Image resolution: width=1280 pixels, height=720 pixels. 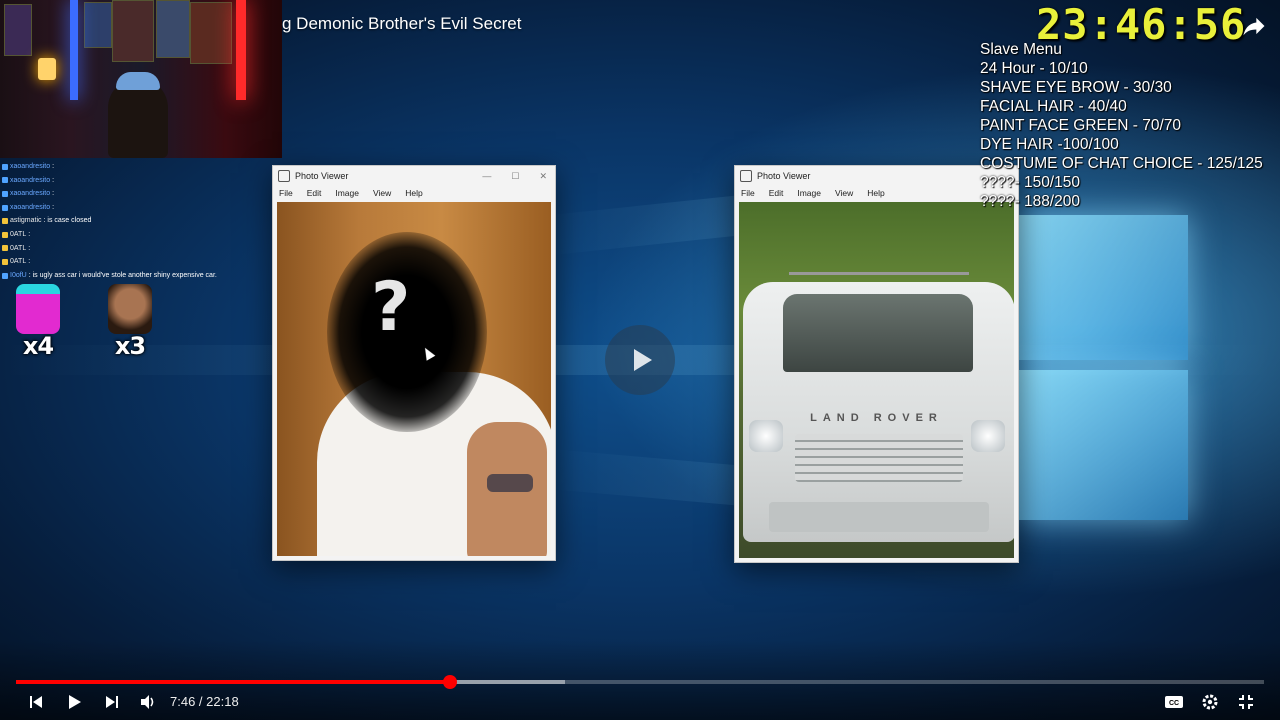 What do you see at coordinates (640, 682) in the screenshot?
I see `progress-bar` at bounding box center [640, 682].